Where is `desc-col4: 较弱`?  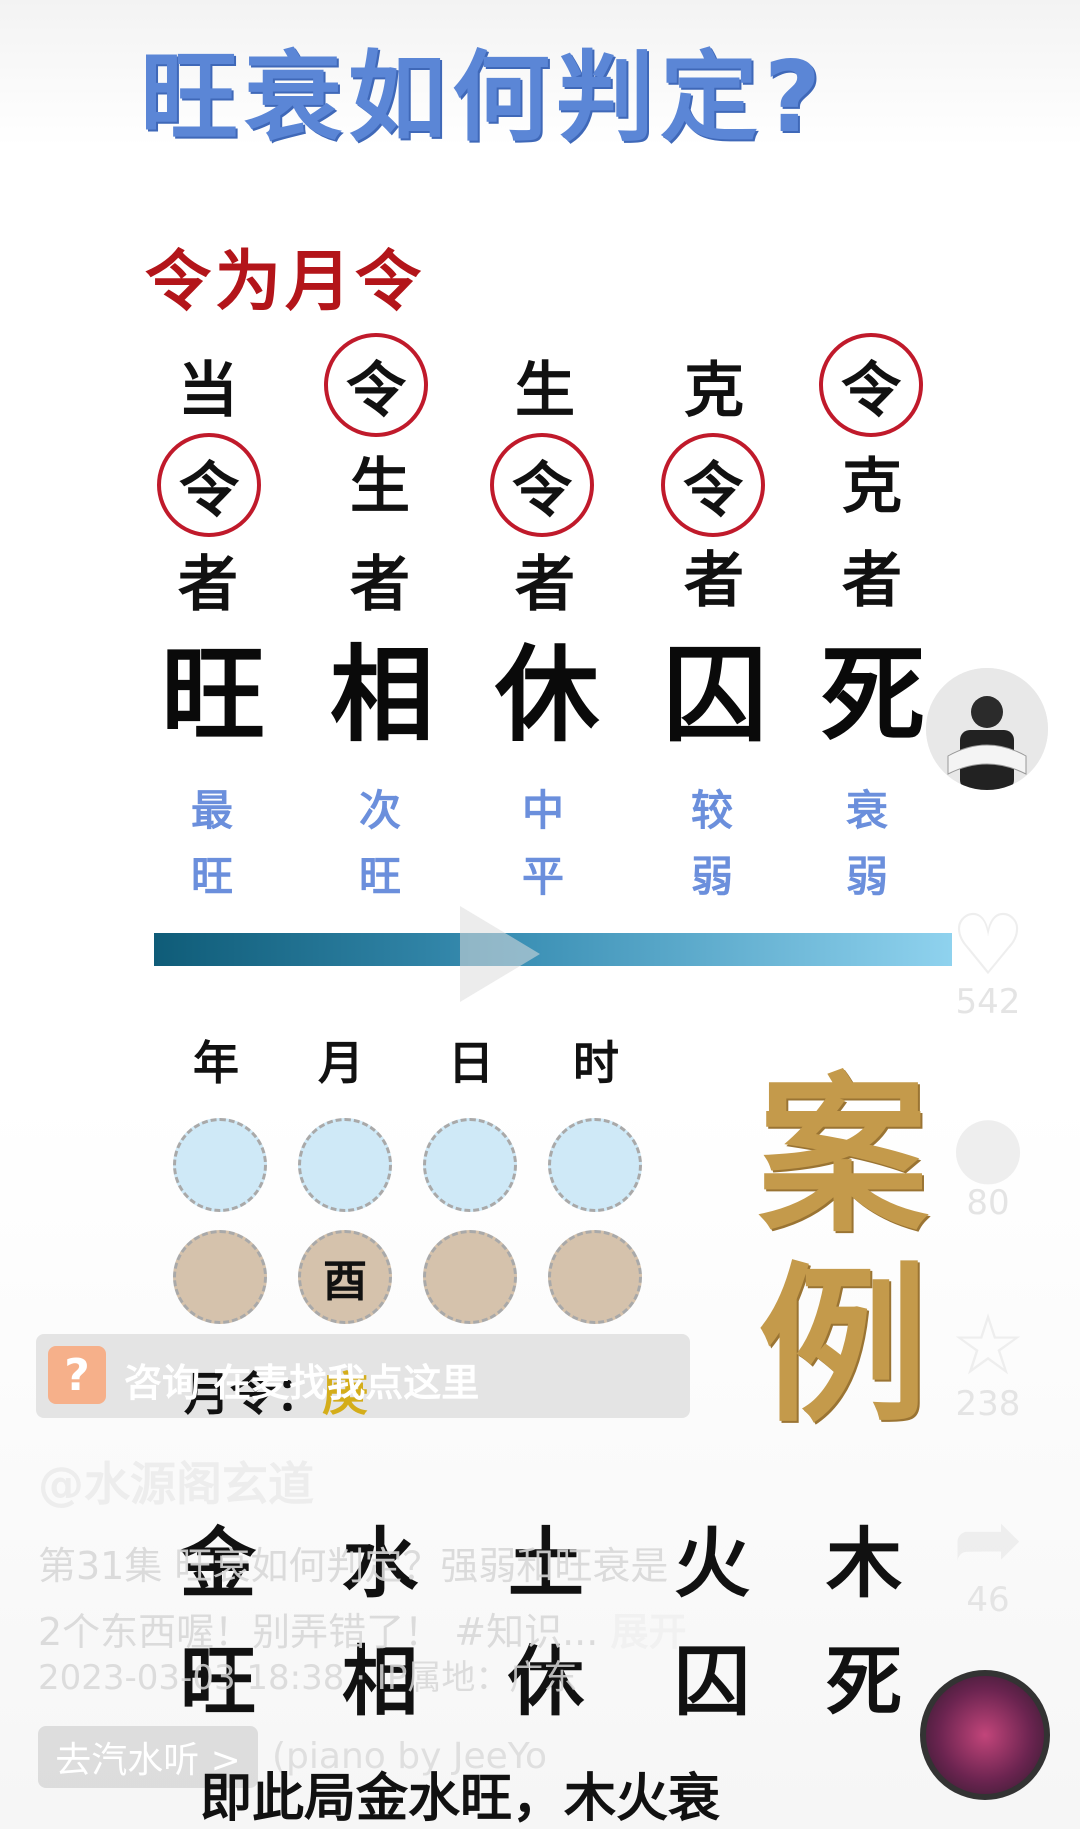 desc-col4: 较弱 is located at coordinates (711, 843).